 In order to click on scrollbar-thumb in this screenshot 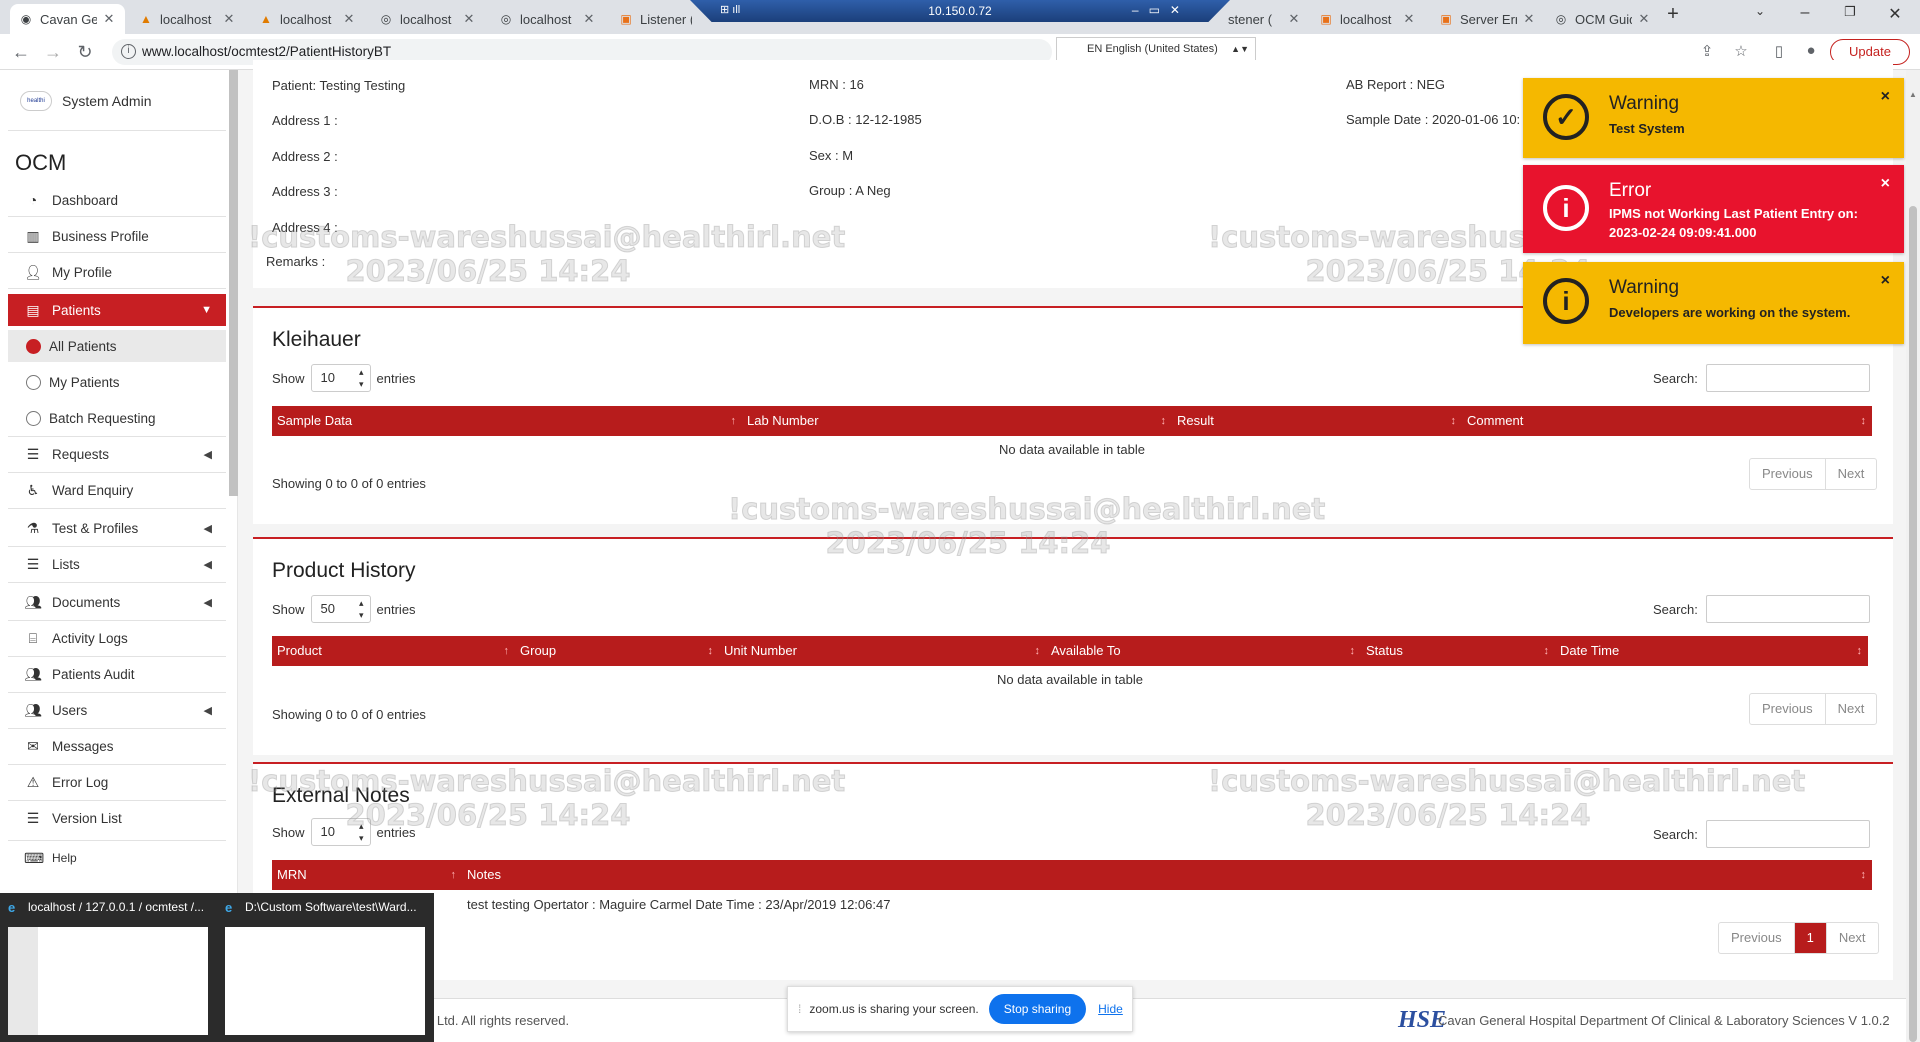, I will do `click(1913, 624)`.